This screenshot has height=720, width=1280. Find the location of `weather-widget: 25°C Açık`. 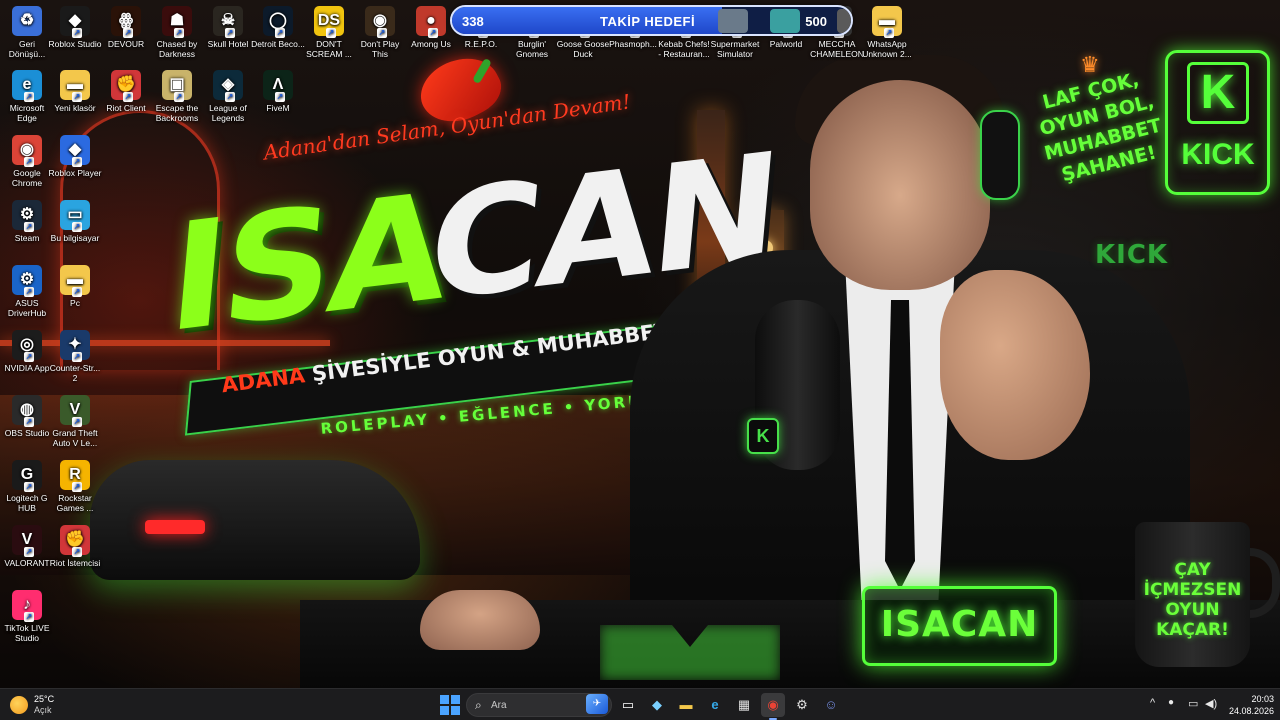

weather-widget: 25°C Açık is located at coordinates (50, 705).